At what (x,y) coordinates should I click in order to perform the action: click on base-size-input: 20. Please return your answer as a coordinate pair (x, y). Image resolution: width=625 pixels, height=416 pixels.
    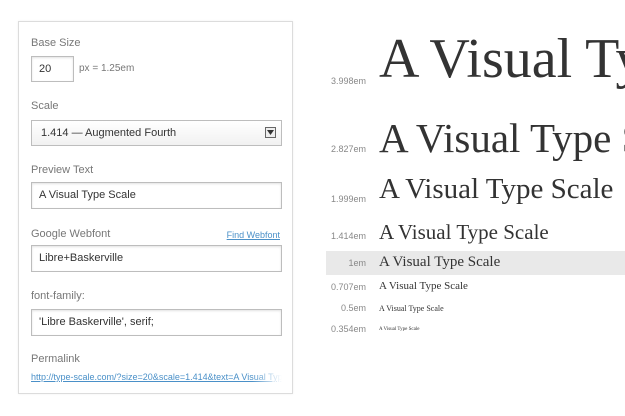
    Looking at the image, I should click on (52, 69).